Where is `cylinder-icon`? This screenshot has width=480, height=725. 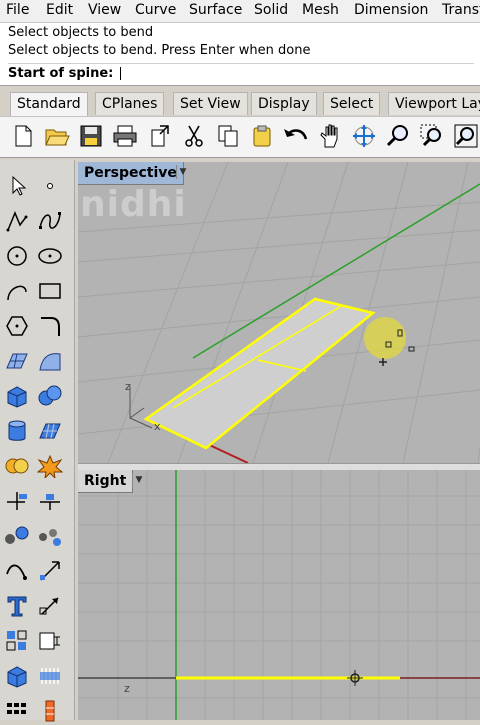
cylinder-icon is located at coordinates (17, 431).